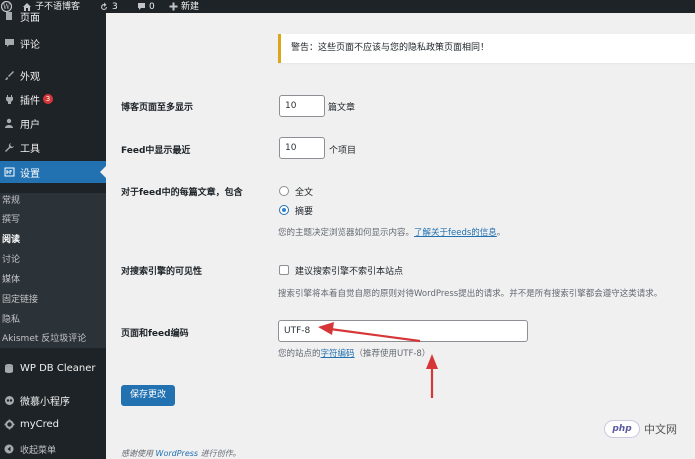  I want to click on comments-count: 0, so click(152, 6).